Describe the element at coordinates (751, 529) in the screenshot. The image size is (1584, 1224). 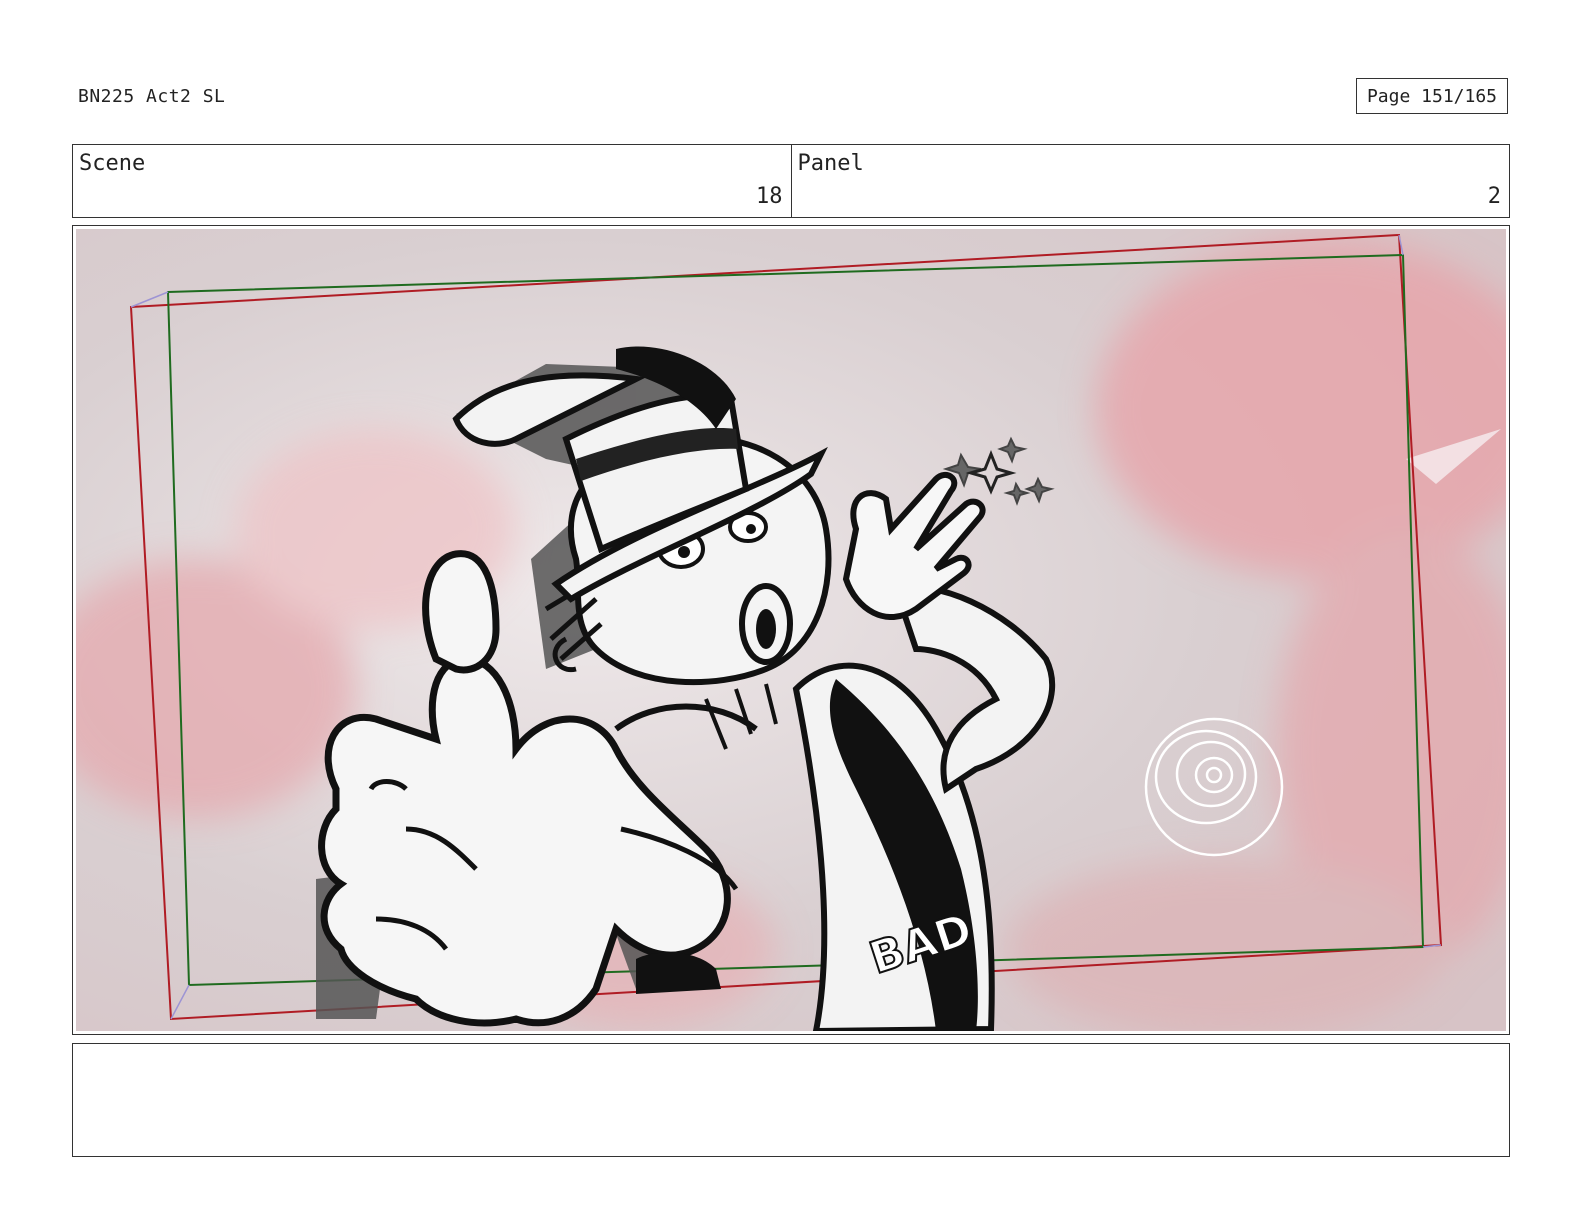
I see `character-right-pupil` at that location.